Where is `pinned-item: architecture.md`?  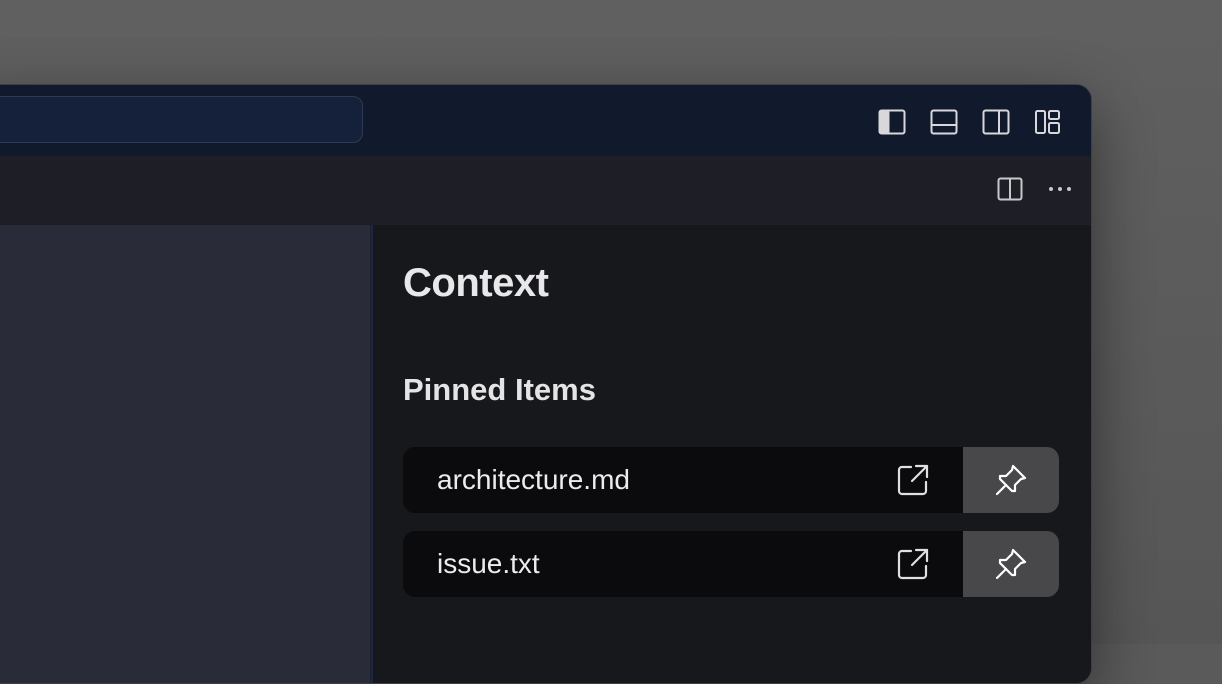 pinned-item: architecture.md is located at coordinates (731, 480).